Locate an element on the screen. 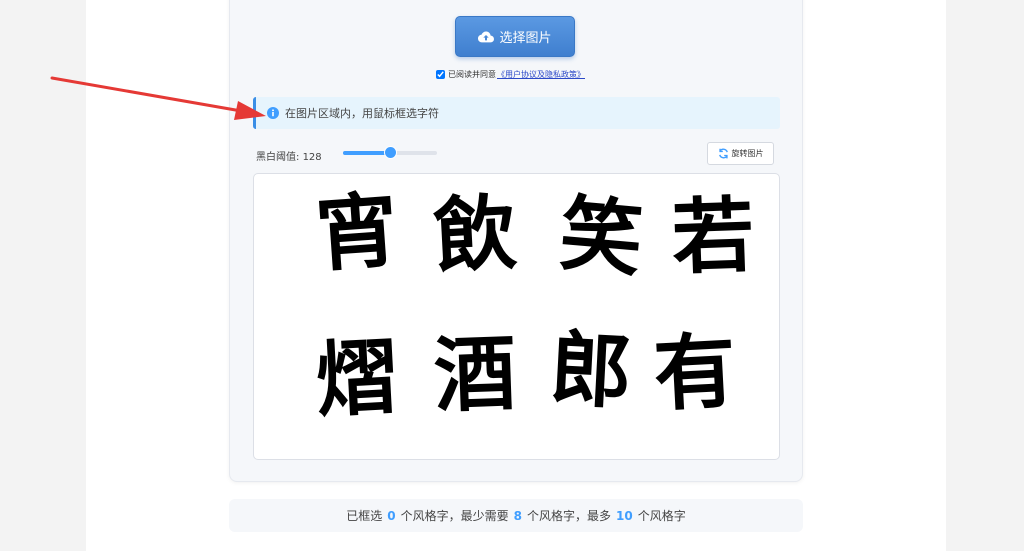 The height and width of the screenshot is (551, 1024). annotation-arrow is located at coordinates (158, 98).